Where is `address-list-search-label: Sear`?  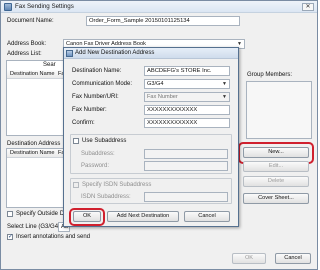
address-list-search-label: Sear is located at coordinates (49, 65).